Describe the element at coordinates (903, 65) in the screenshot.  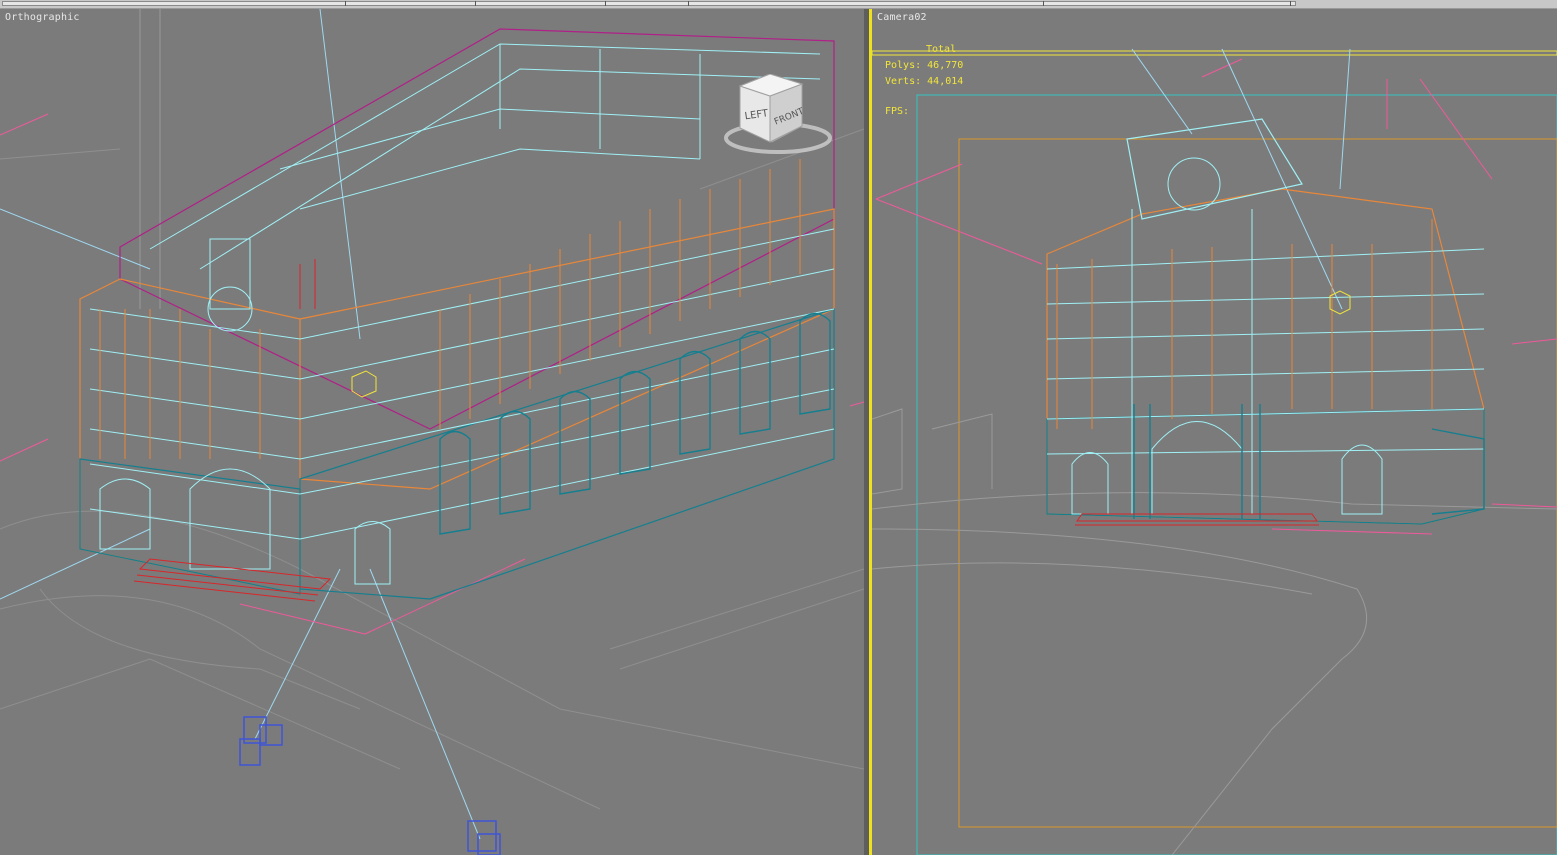
I see `polys-label: Polys:` at that location.